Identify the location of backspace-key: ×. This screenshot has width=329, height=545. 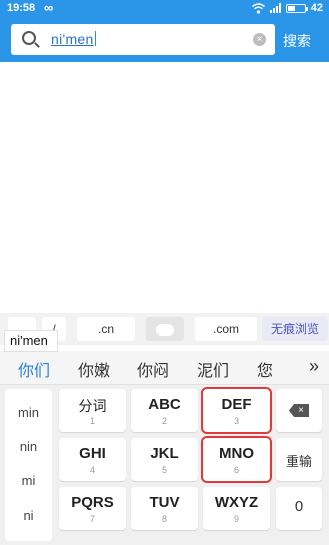
(299, 410).